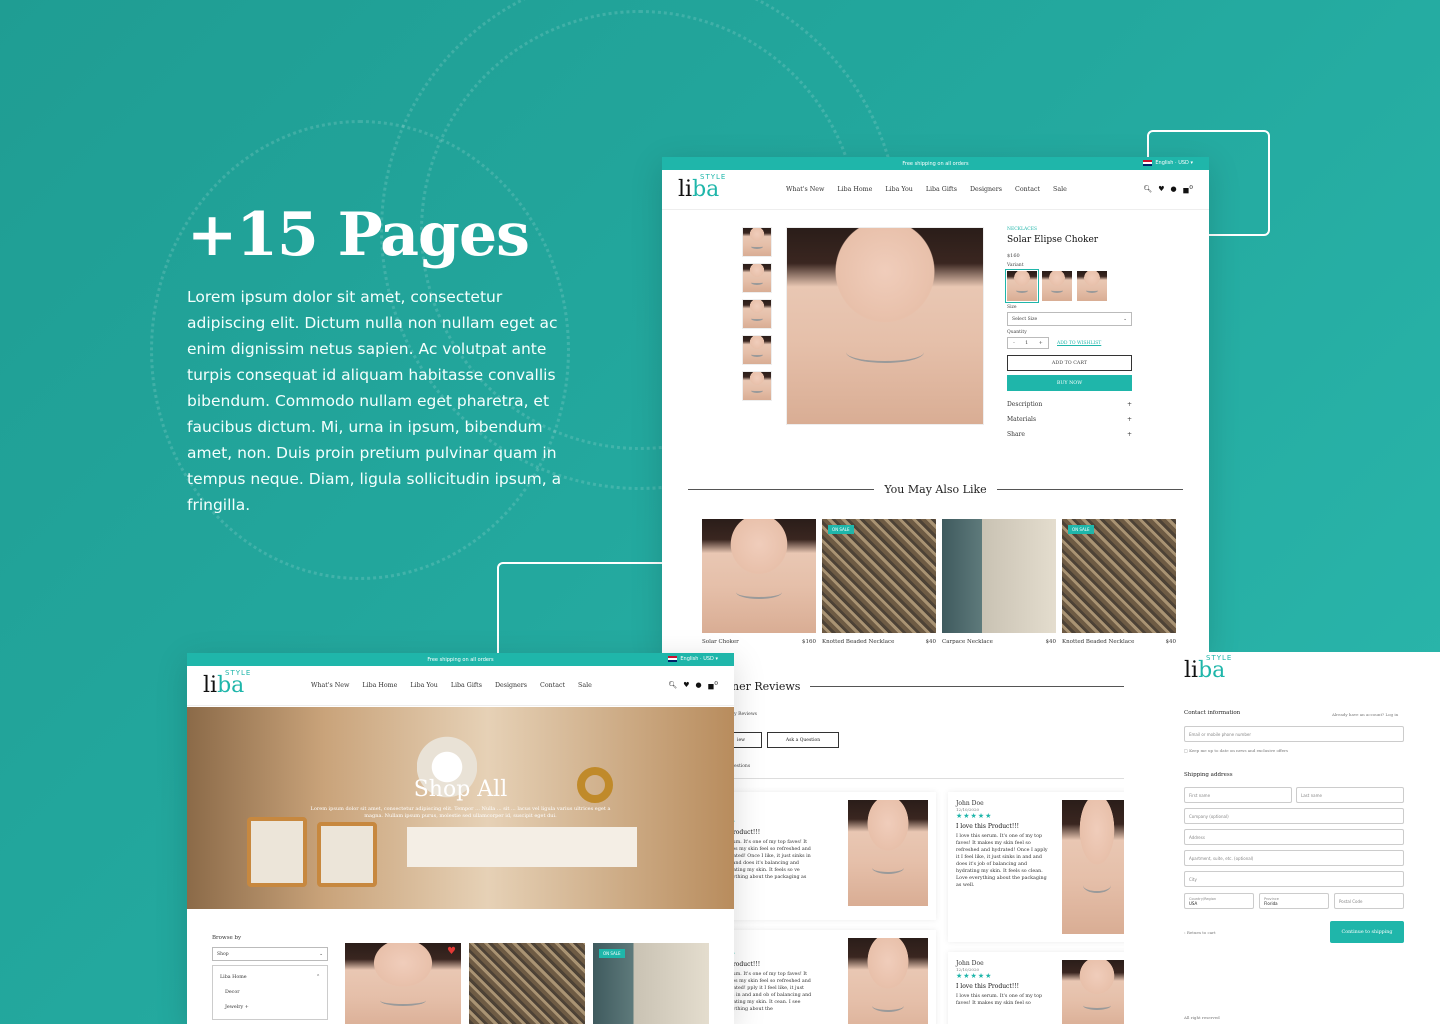 The image size is (1440, 1024). I want to click on login-link: Already have an account? Log in, so click(1365, 714).